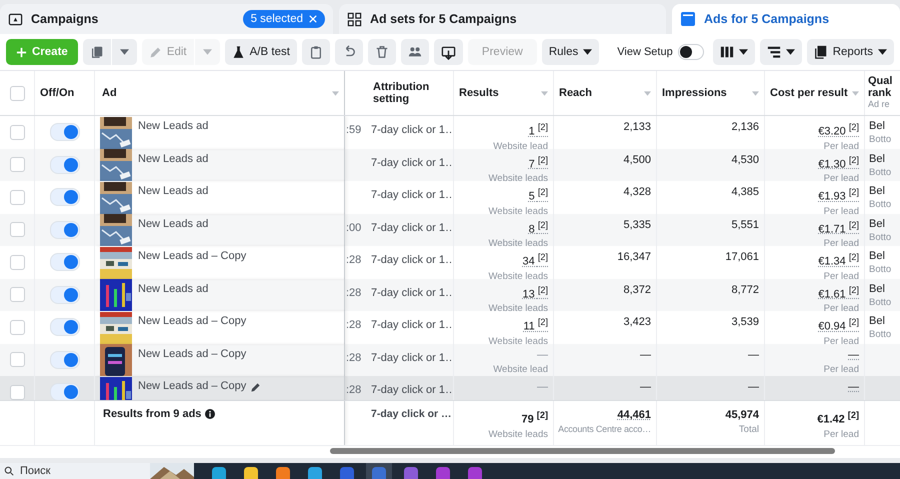 The height and width of the screenshot is (479, 900). What do you see at coordinates (853, 387) in the screenshot?
I see `cost-value: —` at bounding box center [853, 387].